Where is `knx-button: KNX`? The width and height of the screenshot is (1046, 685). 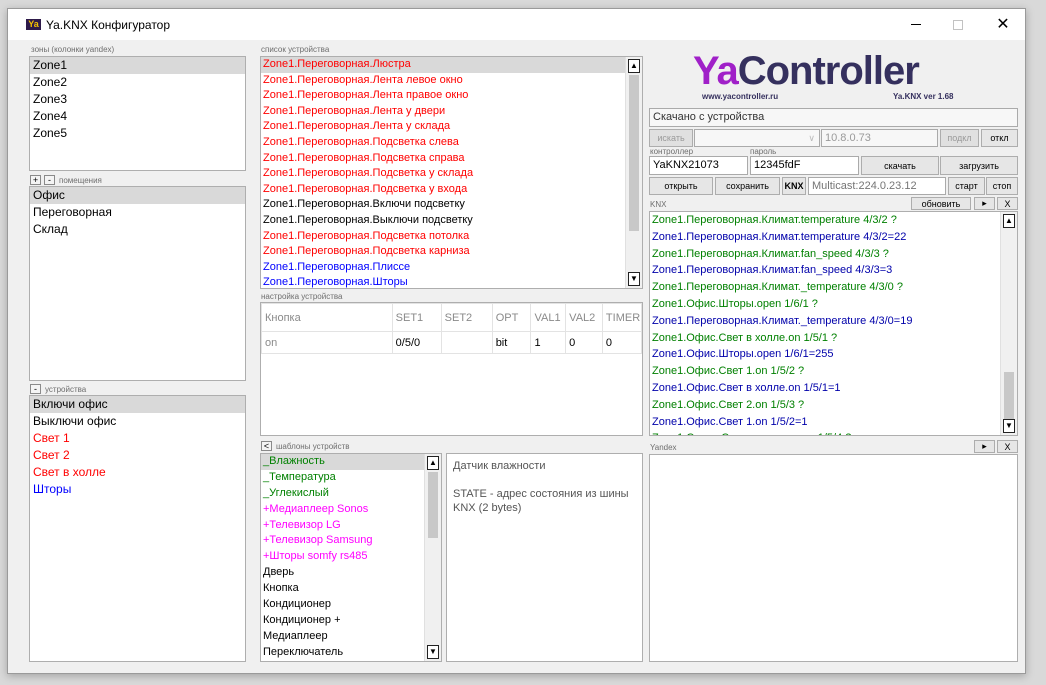 knx-button: KNX is located at coordinates (794, 186).